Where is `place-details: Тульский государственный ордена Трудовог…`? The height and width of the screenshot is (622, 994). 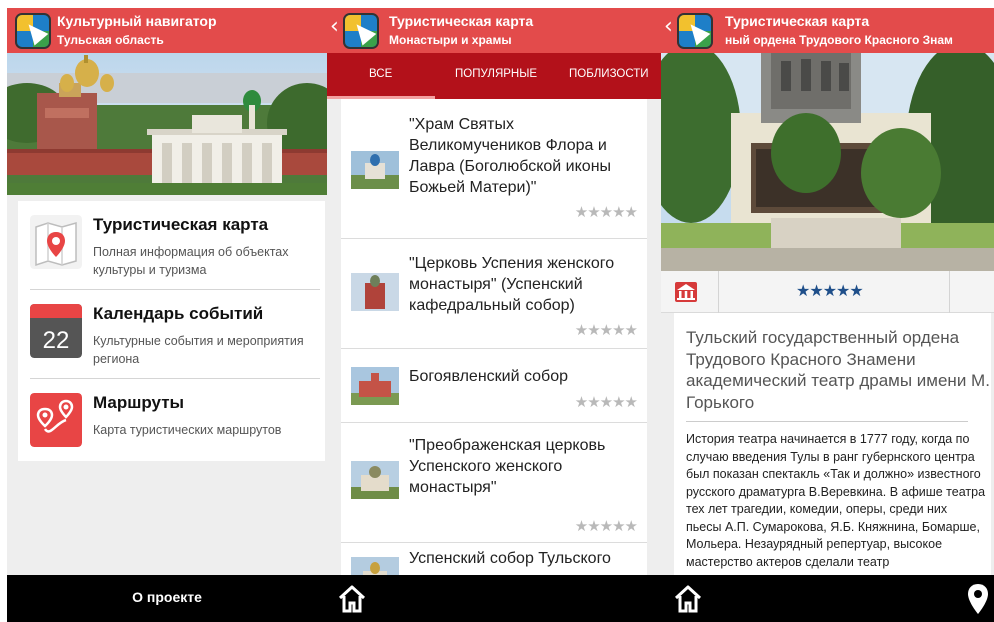
place-details: Тульский государственный ордена Трудовог… is located at coordinates (832, 444).